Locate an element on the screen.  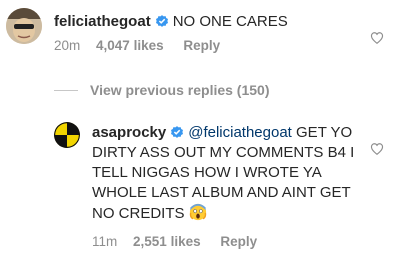
scream-emoji-icon is located at coordinates (198, 212).